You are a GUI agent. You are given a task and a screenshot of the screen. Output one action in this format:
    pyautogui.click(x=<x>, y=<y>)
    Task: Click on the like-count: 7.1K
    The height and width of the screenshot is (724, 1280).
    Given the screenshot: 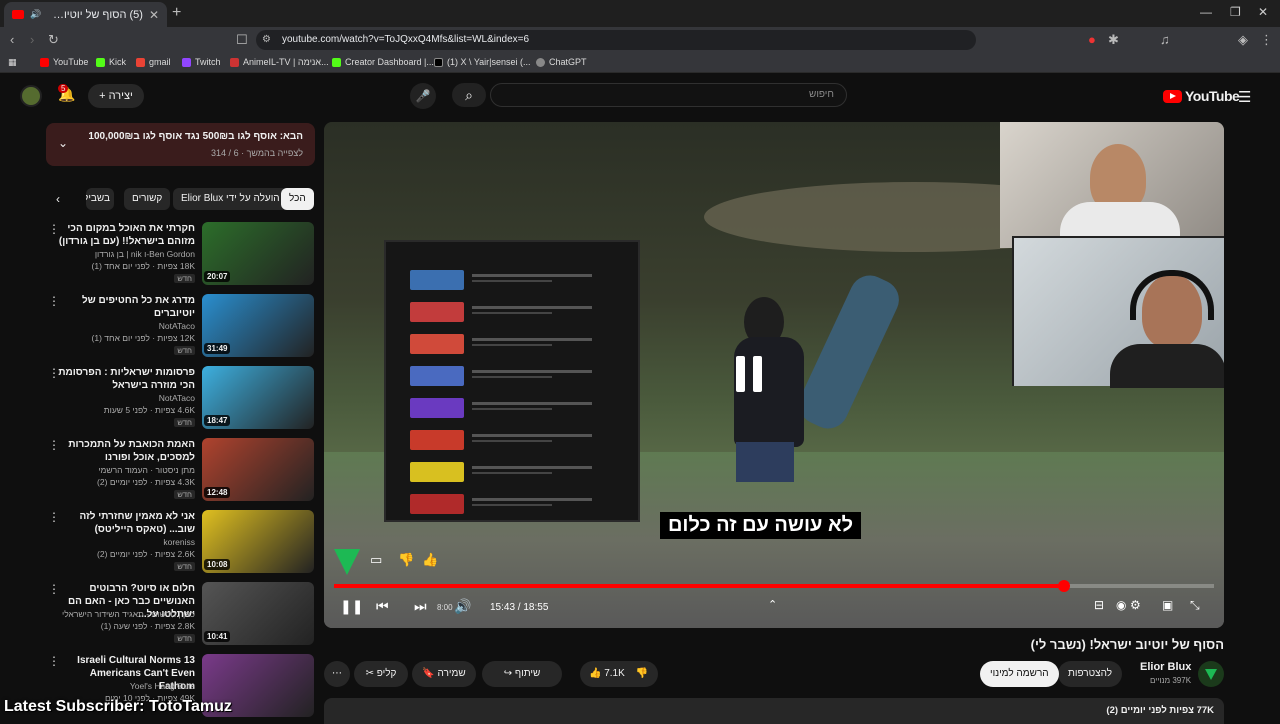 What is the action you would take?
    pyautogui.click(x=614, y=673)
    